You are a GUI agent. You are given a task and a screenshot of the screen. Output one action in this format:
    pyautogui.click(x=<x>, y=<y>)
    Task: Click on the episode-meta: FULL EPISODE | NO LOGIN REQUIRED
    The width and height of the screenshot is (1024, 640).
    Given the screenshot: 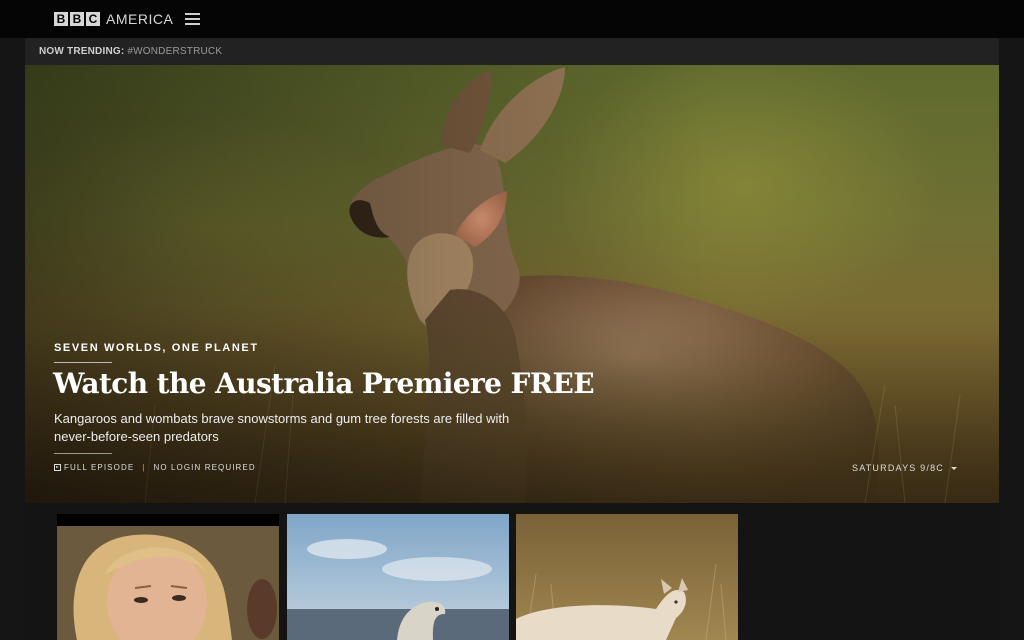 What is the action you would take?
    pyautogui.click(x=155, y=467)
    